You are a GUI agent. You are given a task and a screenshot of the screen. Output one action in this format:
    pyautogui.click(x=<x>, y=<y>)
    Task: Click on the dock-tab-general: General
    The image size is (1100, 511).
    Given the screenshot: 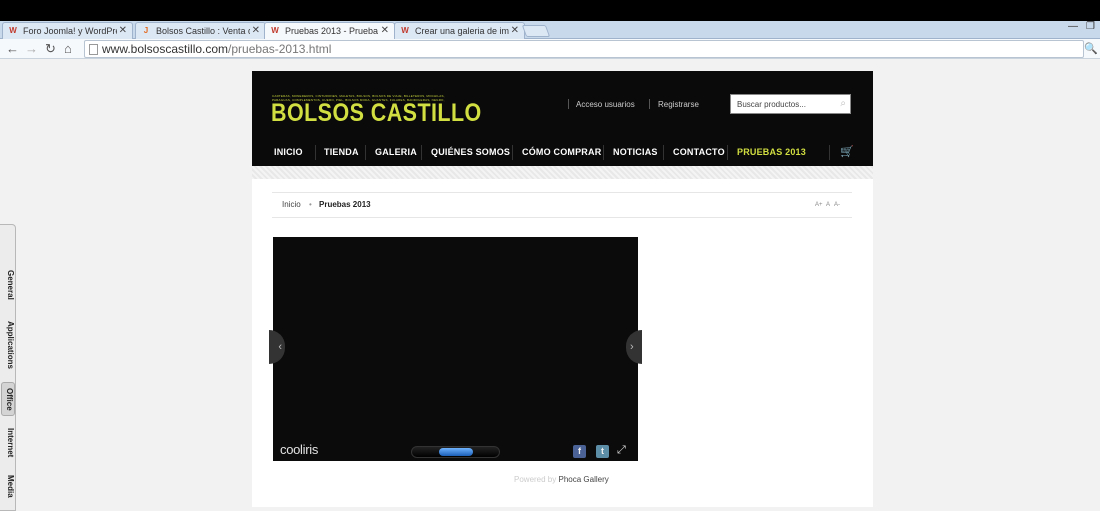 What is the action you would take?
    pyautogui.click(x=8, y=285)
    